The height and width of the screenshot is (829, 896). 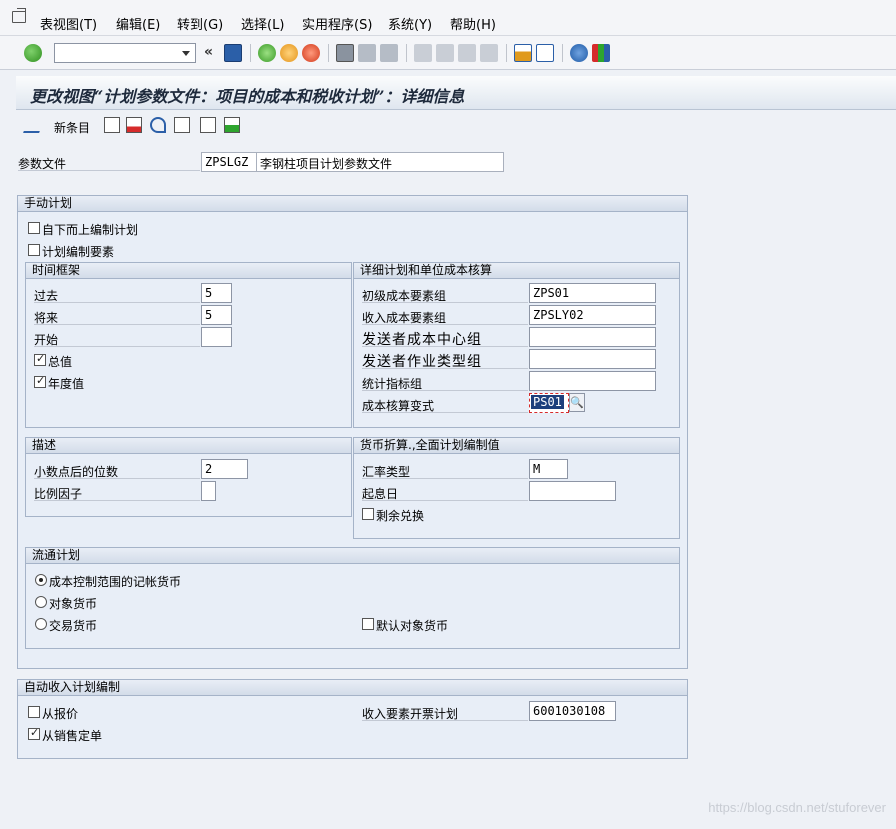 I want to click on costing-variant-value: PS01, so click(x=547, y=402).